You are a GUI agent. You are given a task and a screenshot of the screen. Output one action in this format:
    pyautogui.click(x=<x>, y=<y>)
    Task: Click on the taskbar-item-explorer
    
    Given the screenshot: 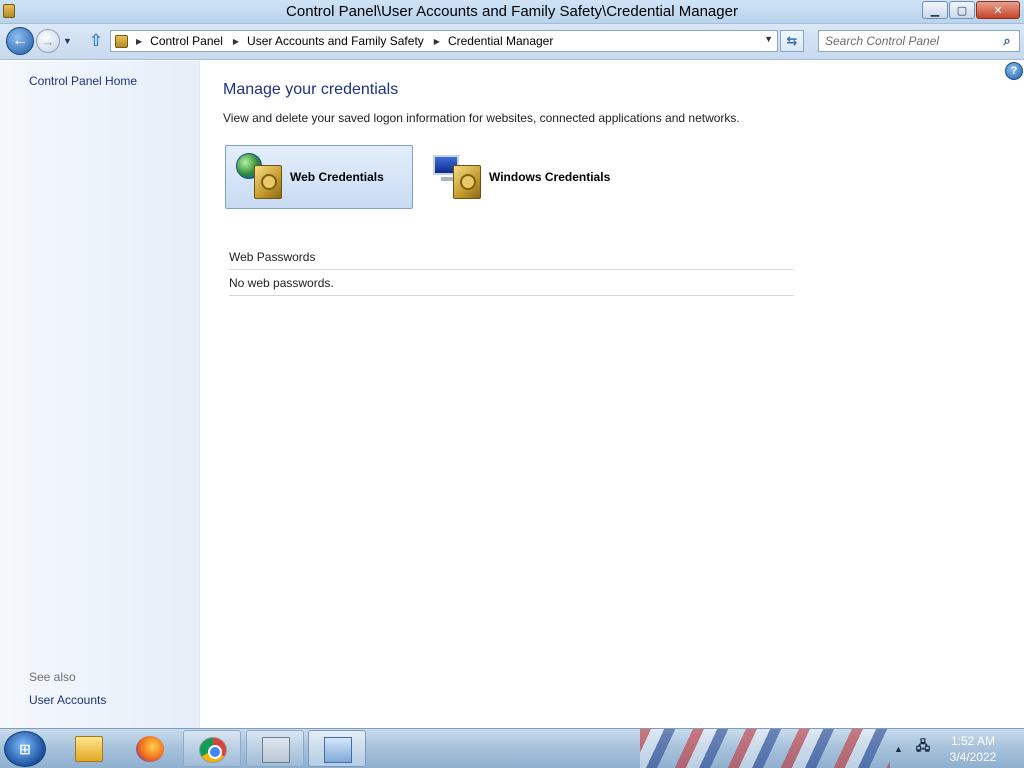 What is the action you would take?
    pyautogui.click(x=89, y=748)
    